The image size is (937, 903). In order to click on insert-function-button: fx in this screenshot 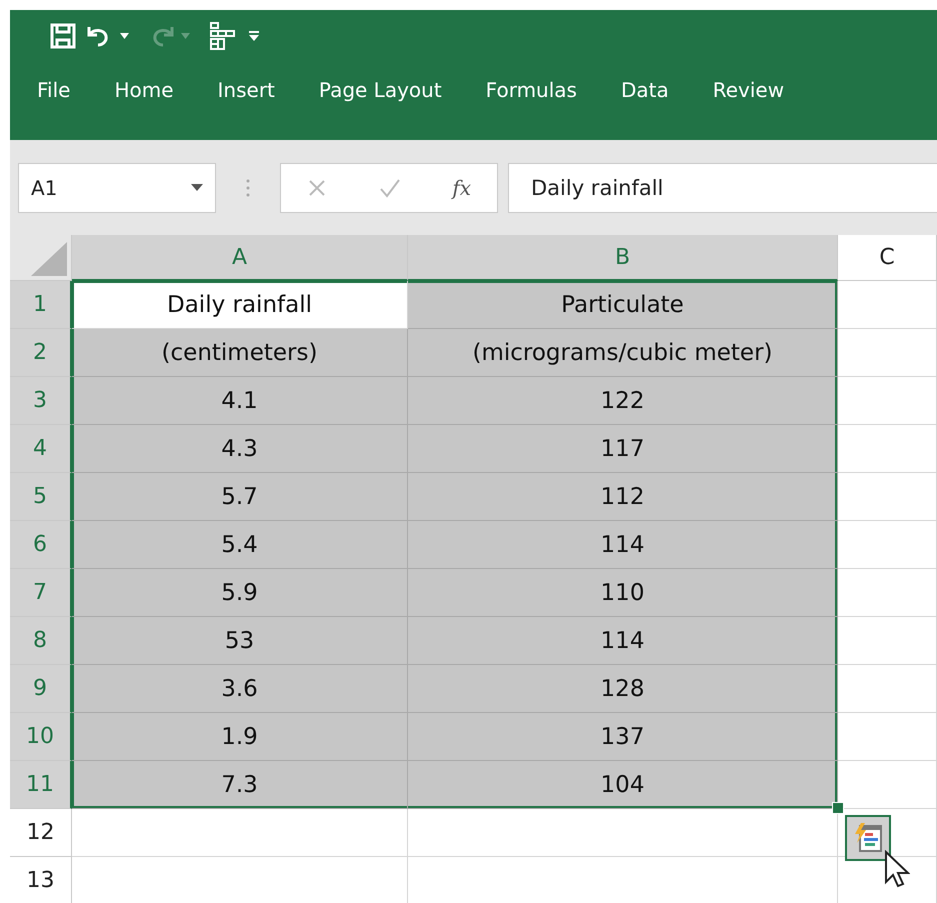, I will do `click(462, 188)`.